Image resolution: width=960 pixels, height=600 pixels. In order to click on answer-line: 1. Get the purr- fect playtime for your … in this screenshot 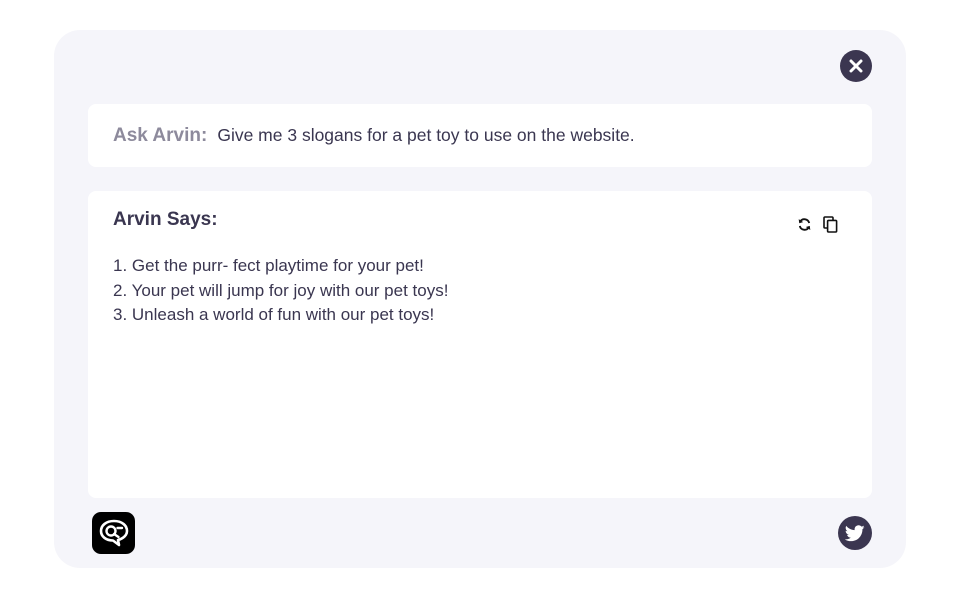, I will do `click(268, 265)`.